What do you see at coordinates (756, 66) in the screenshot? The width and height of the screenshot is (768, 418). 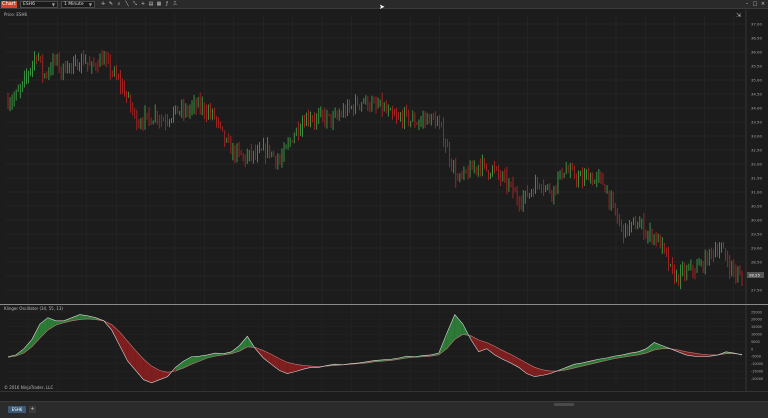 I see `price-tick-label: 35.50` at bounding box center [756, 66].